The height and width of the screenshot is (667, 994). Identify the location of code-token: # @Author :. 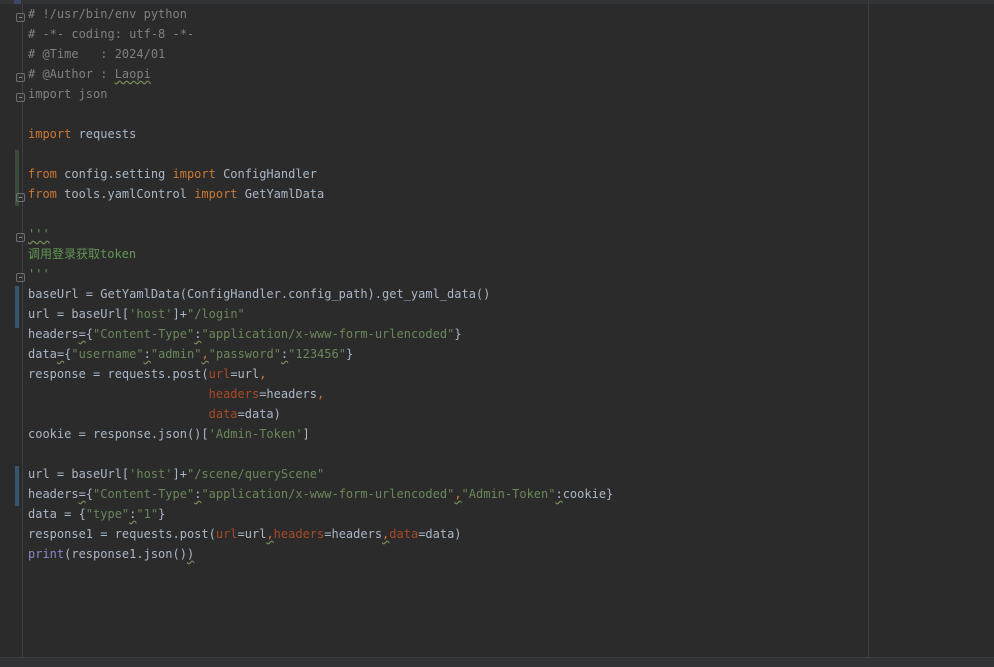
(71, 74).